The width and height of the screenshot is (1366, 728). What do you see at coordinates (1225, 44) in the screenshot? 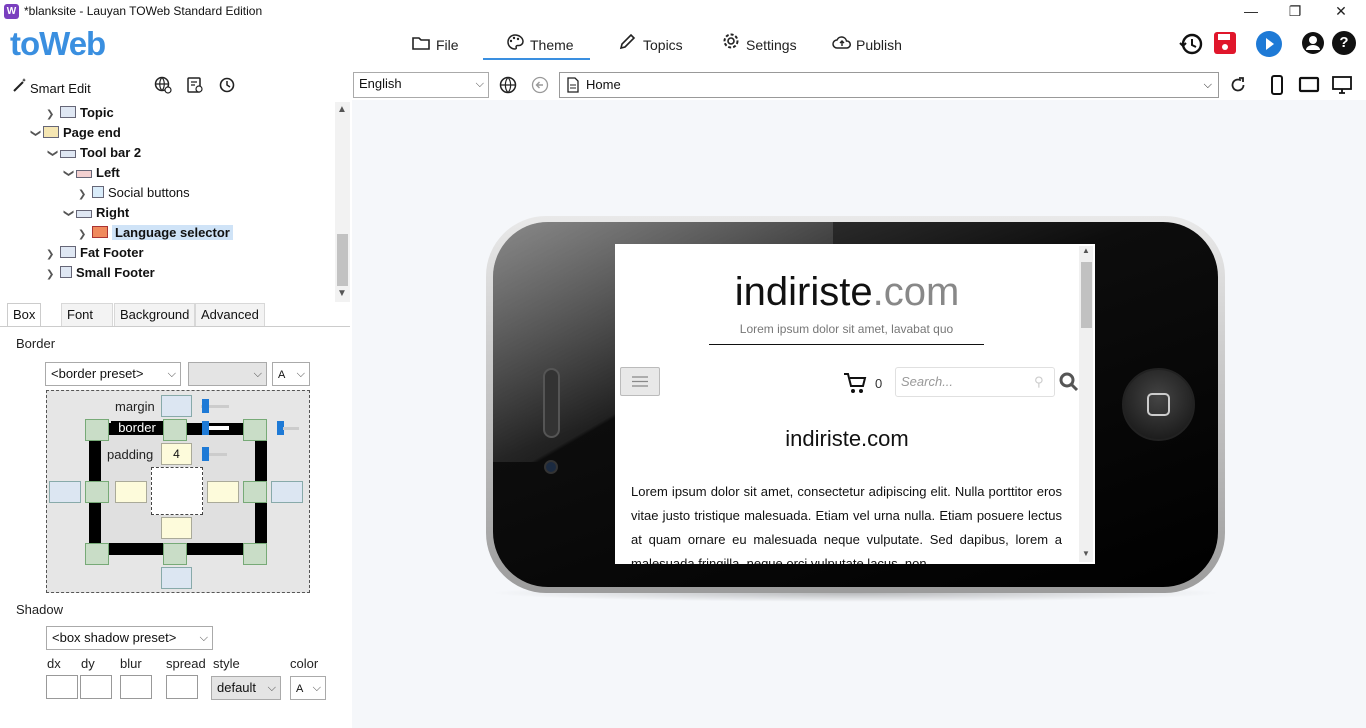
I see `save-button` at bounding box center [1225, 44].